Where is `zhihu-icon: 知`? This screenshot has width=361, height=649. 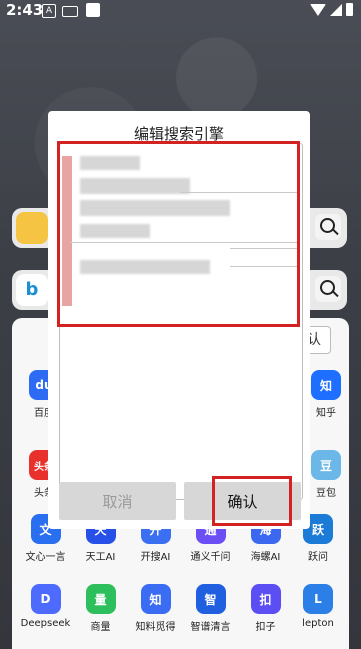 zhihu-icon: 知 is located at coordinates (326, 385).